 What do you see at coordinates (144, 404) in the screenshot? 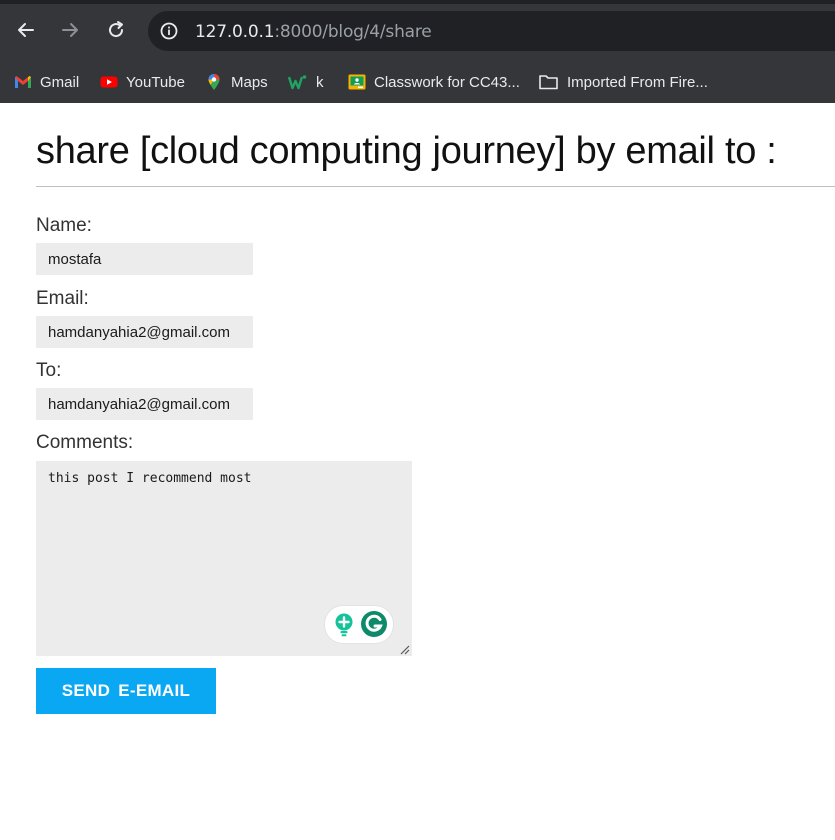
I see `to-input` at bounding box center [144, 404].